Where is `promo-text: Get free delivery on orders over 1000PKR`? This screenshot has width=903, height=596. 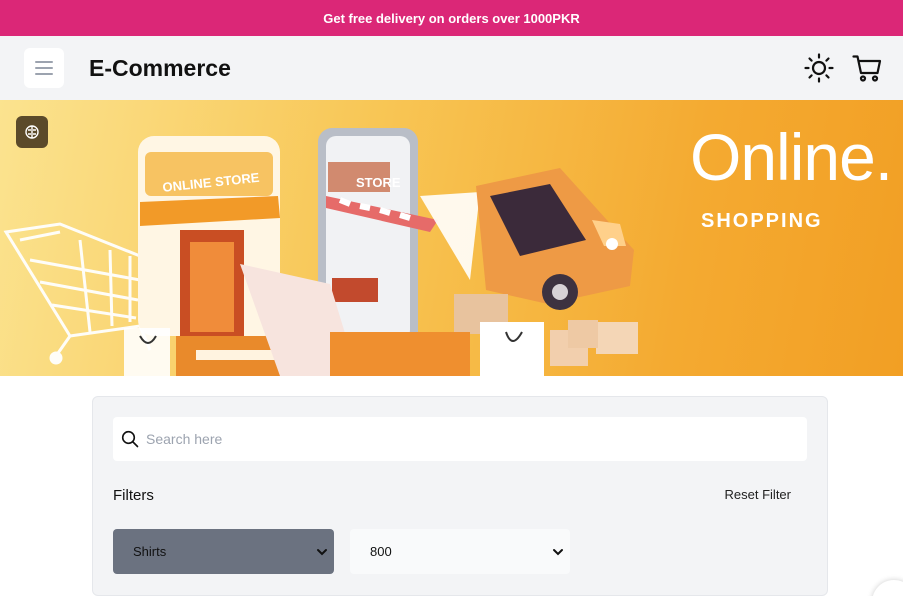
promo-text: Get free delivery on orders over 1000PKR is located at coordinates (451, 18).